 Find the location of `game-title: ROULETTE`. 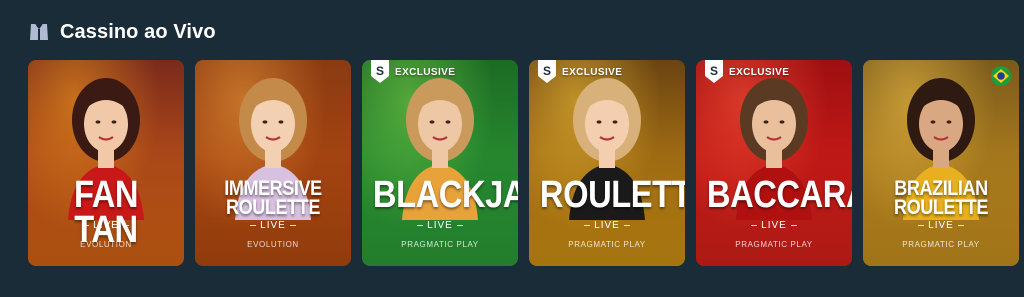

game-title: ROULETTE is located at coordinates (612, 195).